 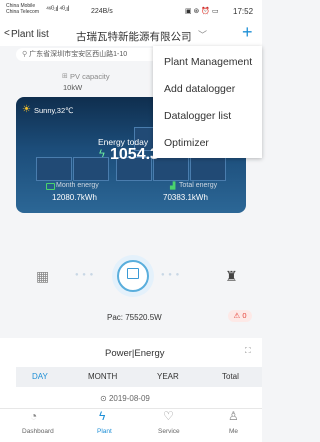 I want to click on tab-day: DAY, so click(x=40, y=376).